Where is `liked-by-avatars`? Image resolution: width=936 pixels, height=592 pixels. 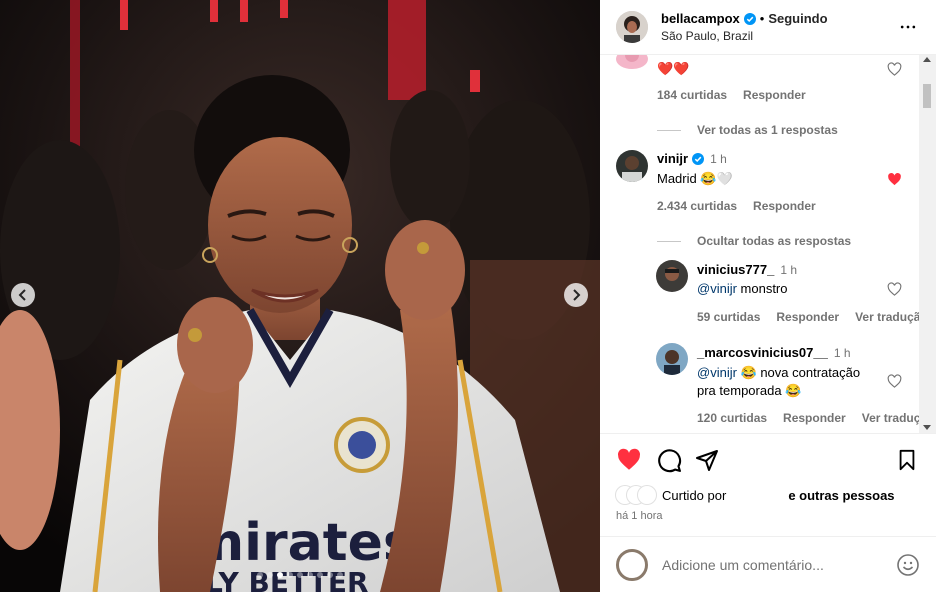
liked-by-avatars is located at coordinates (636, 495).